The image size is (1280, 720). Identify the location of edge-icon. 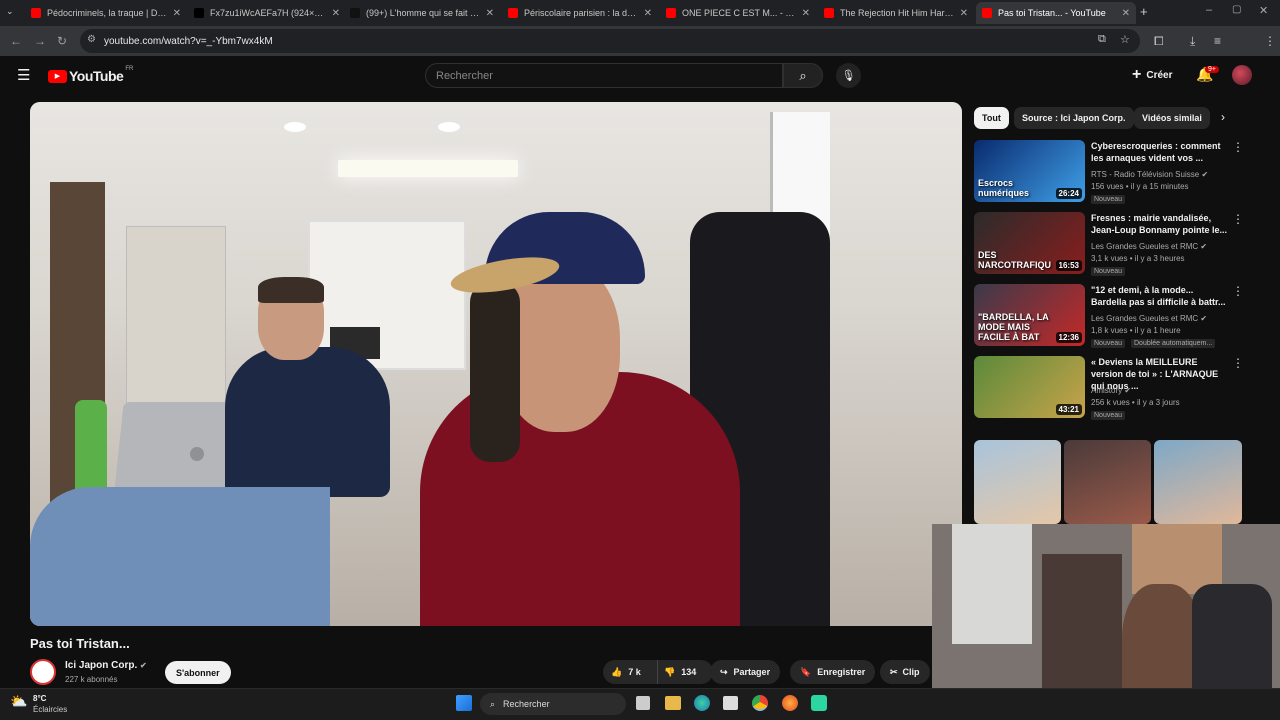
(702, 703).